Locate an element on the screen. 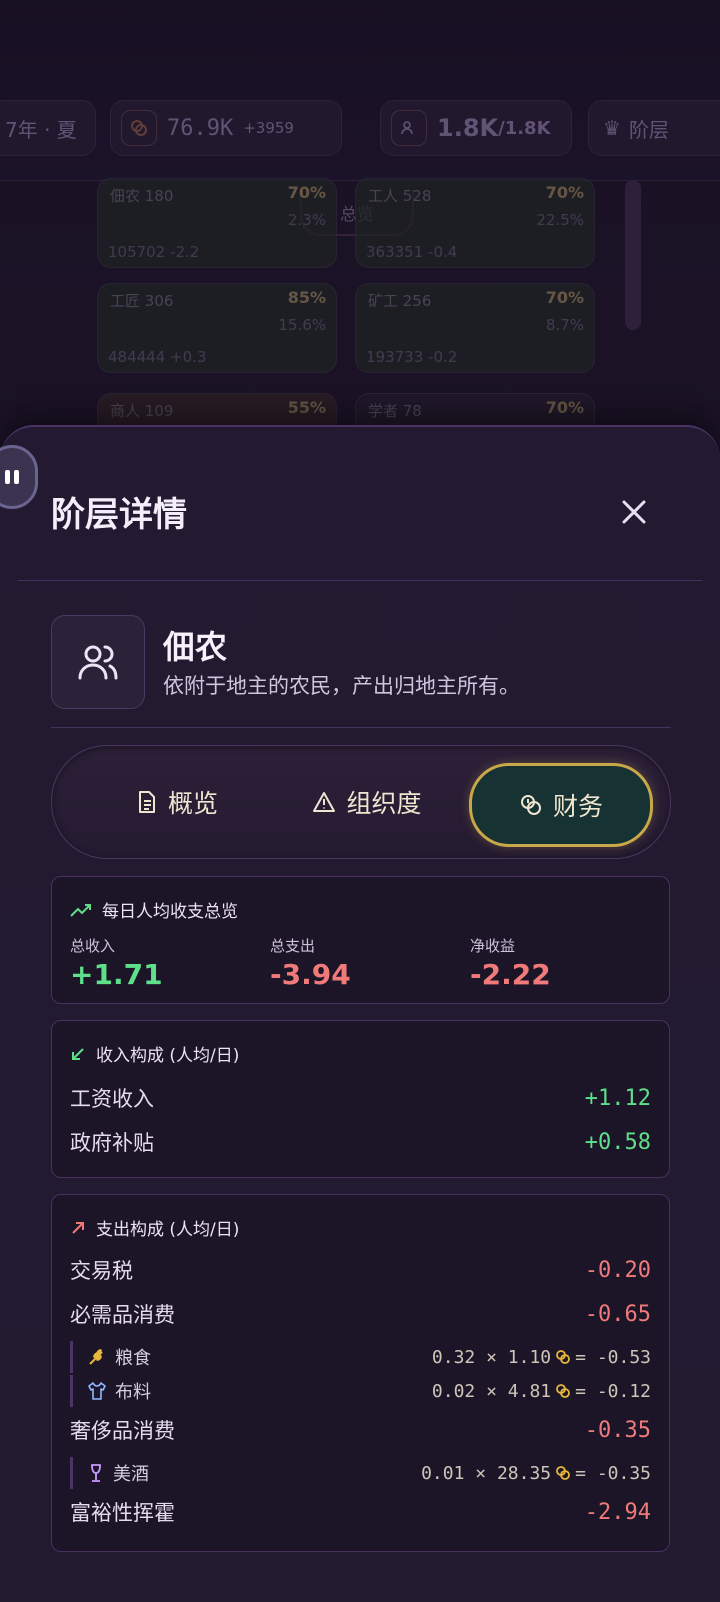 This screenshot has height=1602, width=720. subrow-value-wrap: 0.02 × 4.81 = -0.12 is located at coordinates (541, 1391).